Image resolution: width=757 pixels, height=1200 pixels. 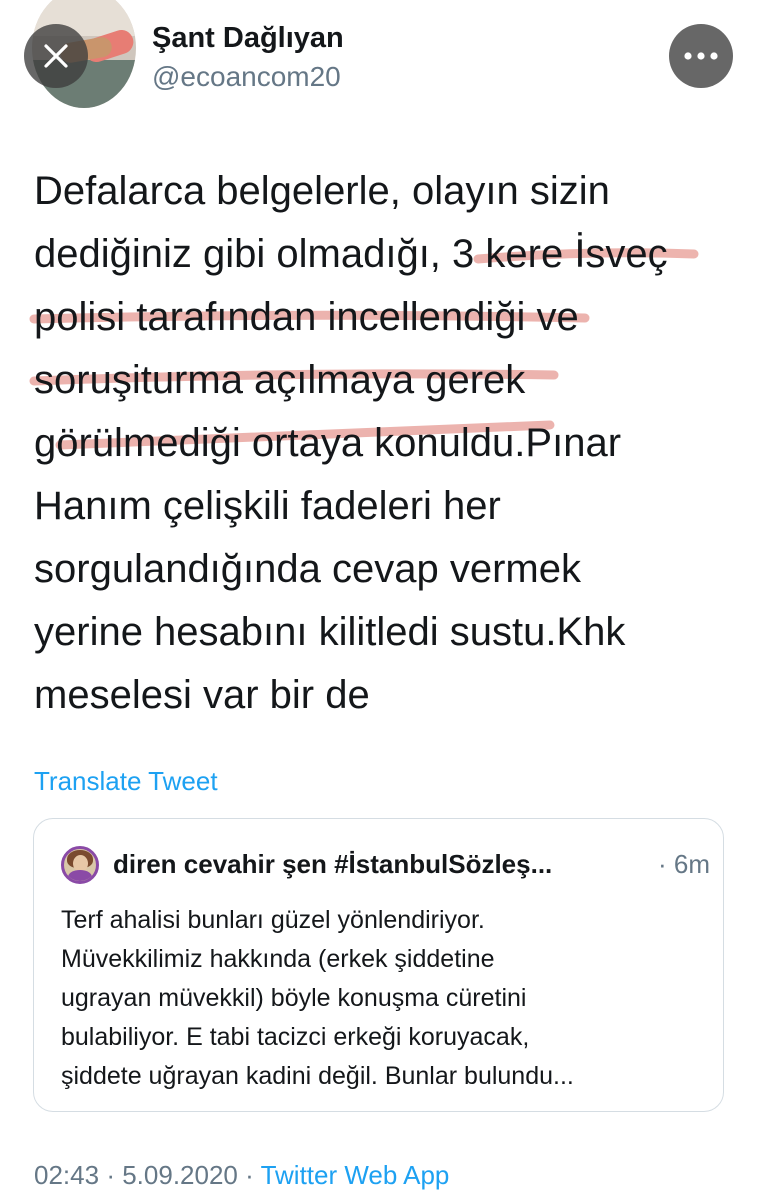 I want to click on quoted-time: 6m, so click(x=692, y=864).